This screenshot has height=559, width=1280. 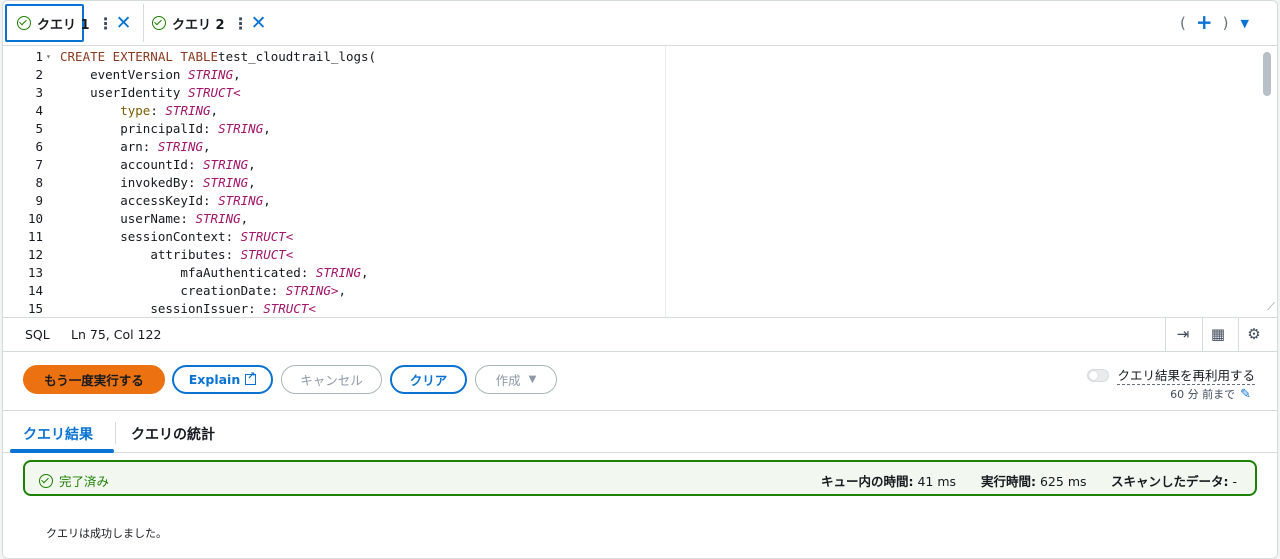 I want to click on tab-query-stats: クエリの統計, so click(x=173, y=434).